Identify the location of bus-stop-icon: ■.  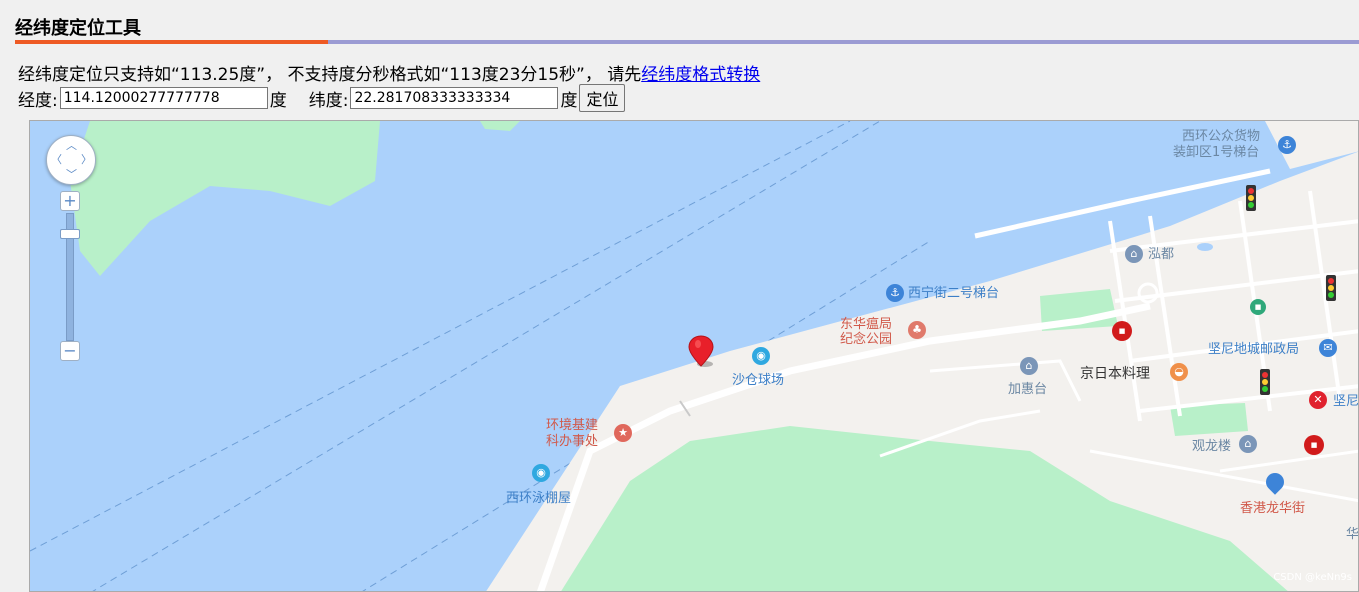
(1258, 307).